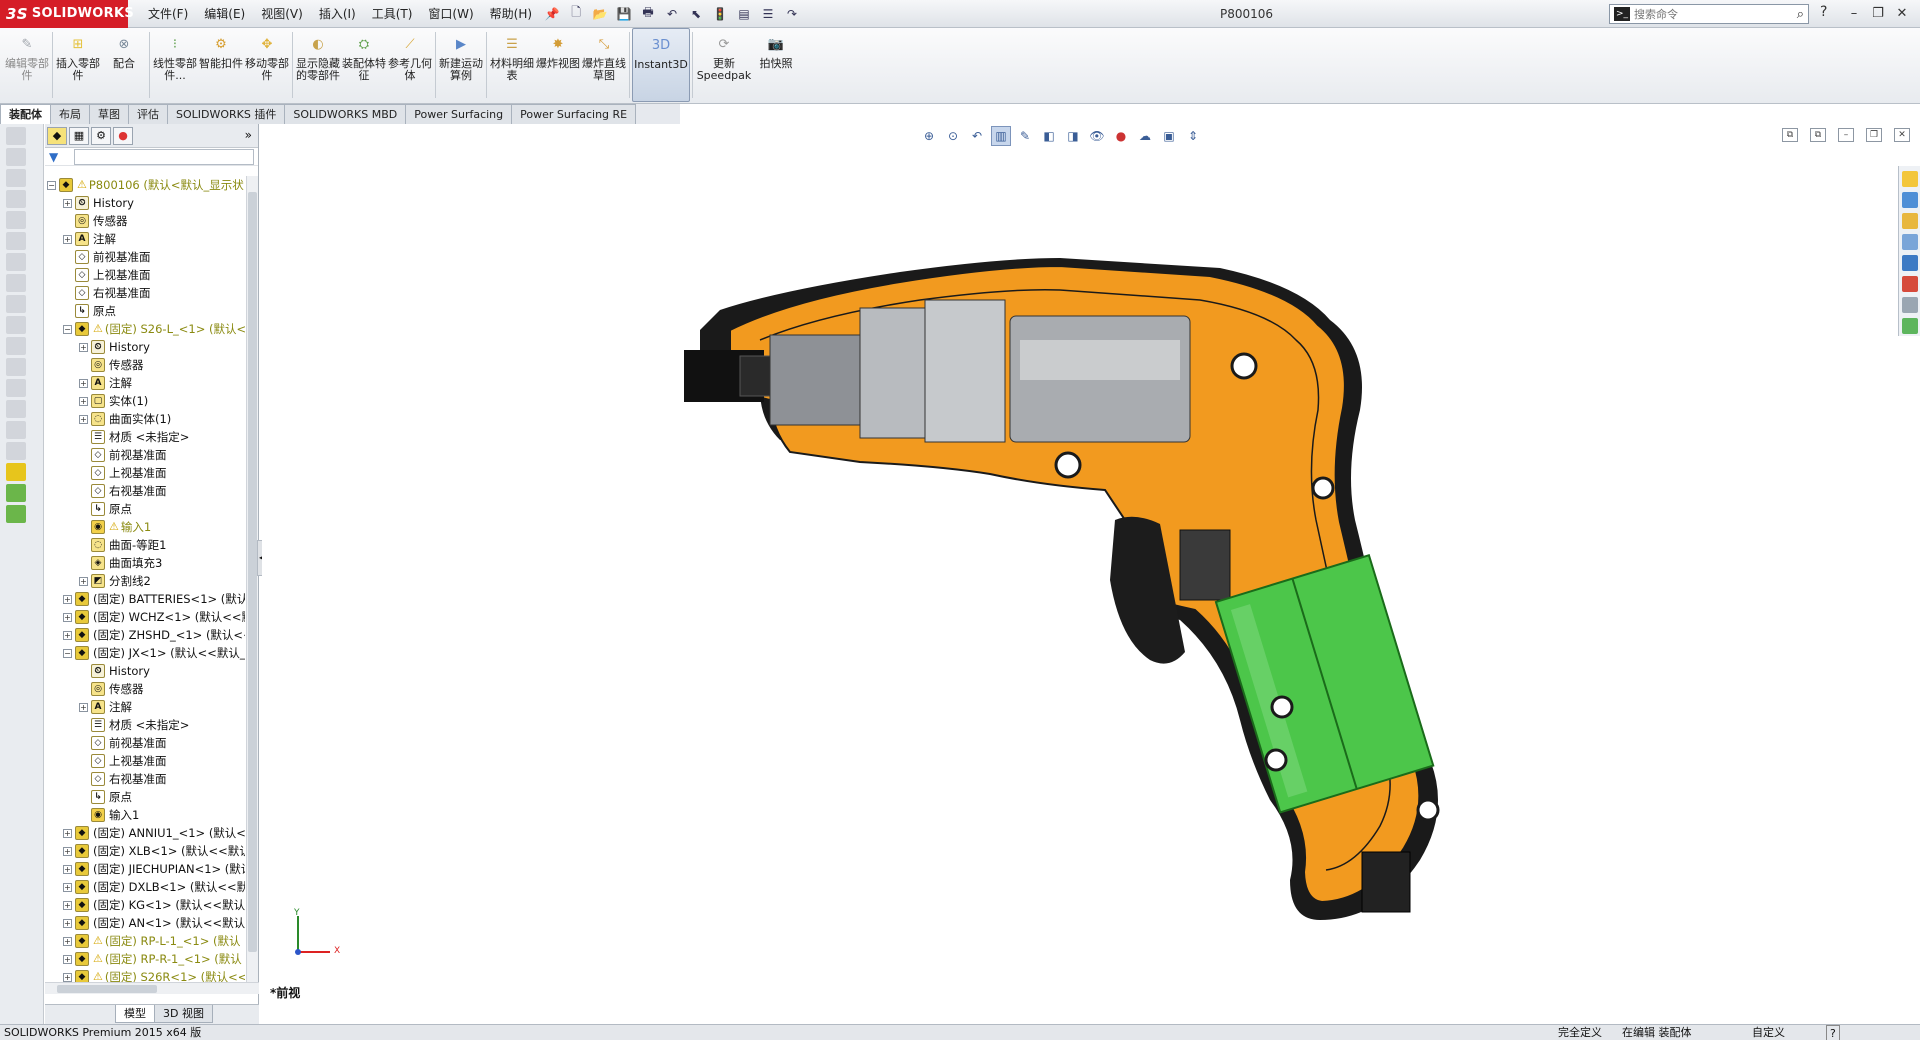  What do you see at coordinates (145, 905) in the screenshot?
I see `tree-node: + ◆ (固定) KG<1> (默认<<默认_` at bounding box center [145, 905].